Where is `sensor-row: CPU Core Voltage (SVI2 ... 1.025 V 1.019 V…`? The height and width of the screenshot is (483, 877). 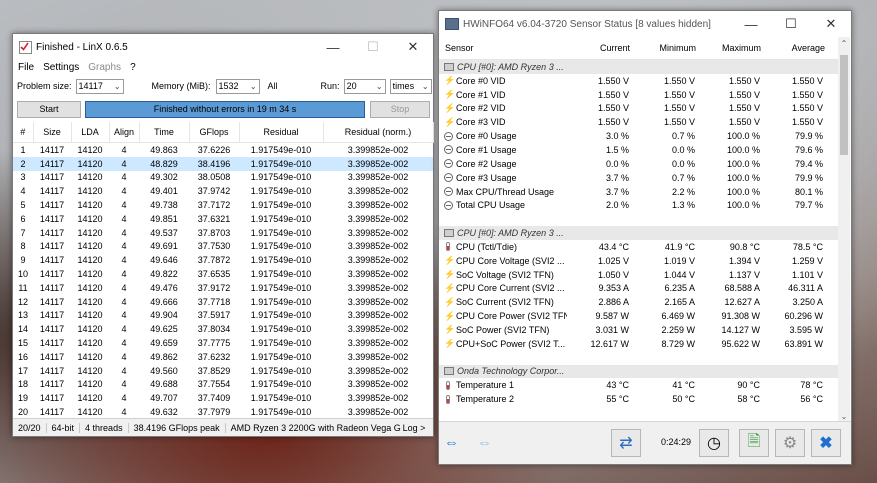 sensor-row: CPU Core Voltage (SVI2 ... 1.025 V 1.019 V… is located at coordinates (639, 261).